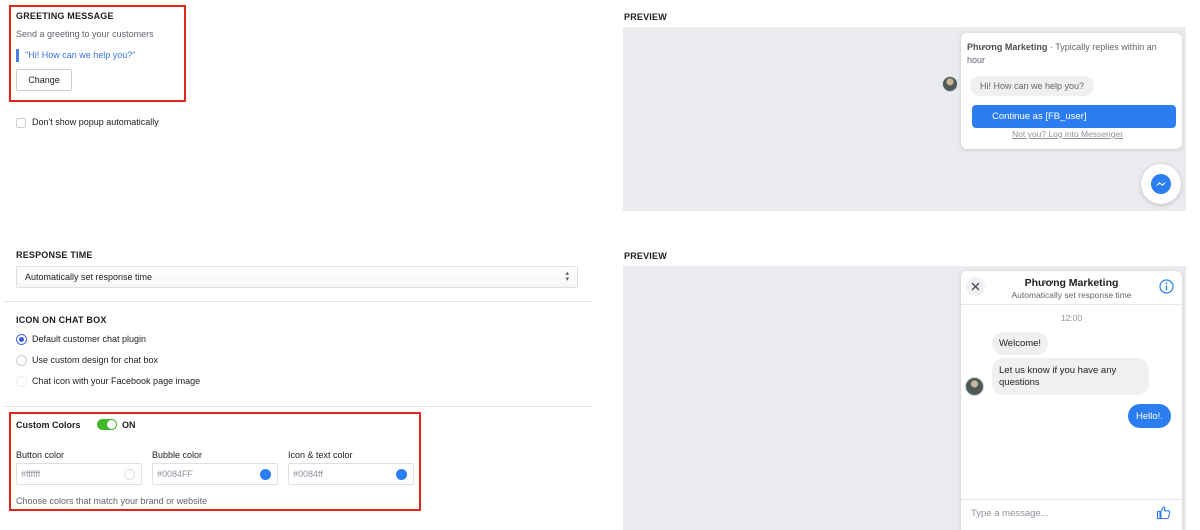 Image resolution: width=1200 pixels, height=530 pixels. What do you see at coordinates (645, 17) in the screenshot?
I see `preview-heading: PREVIEW` at bounding box center [645, 17].